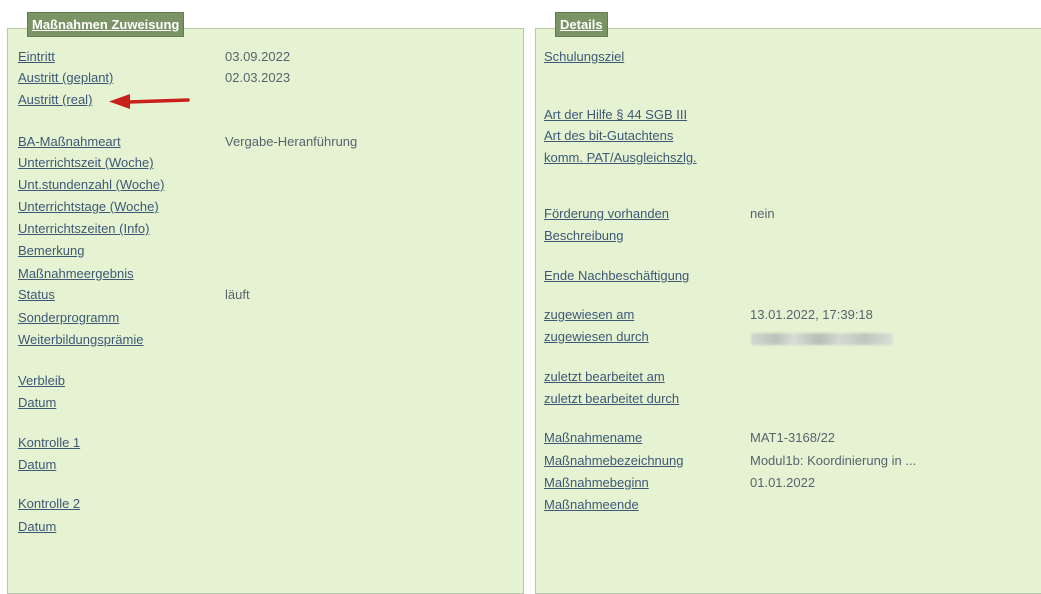 This screenshot has width=1041, height=594. Describe the element at coordinates (615, 115) in the screenshot. I see `art-der-hilfe-link: Art der Hilfe § 44 SGB III` at that location.